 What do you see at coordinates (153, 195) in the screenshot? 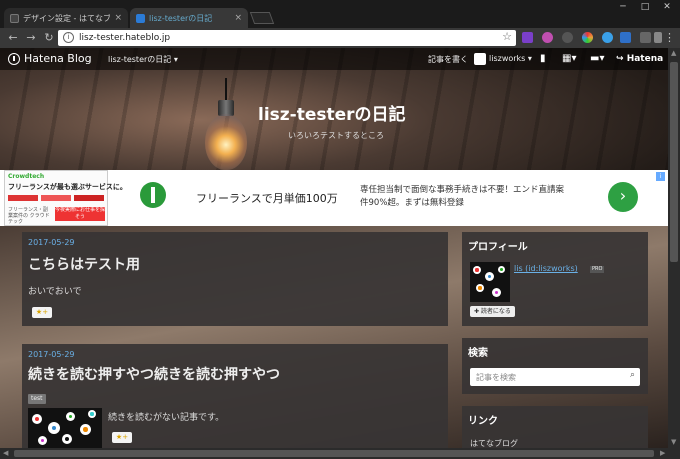
I see `ad-logo-icon` at bounding box center [153, 195].